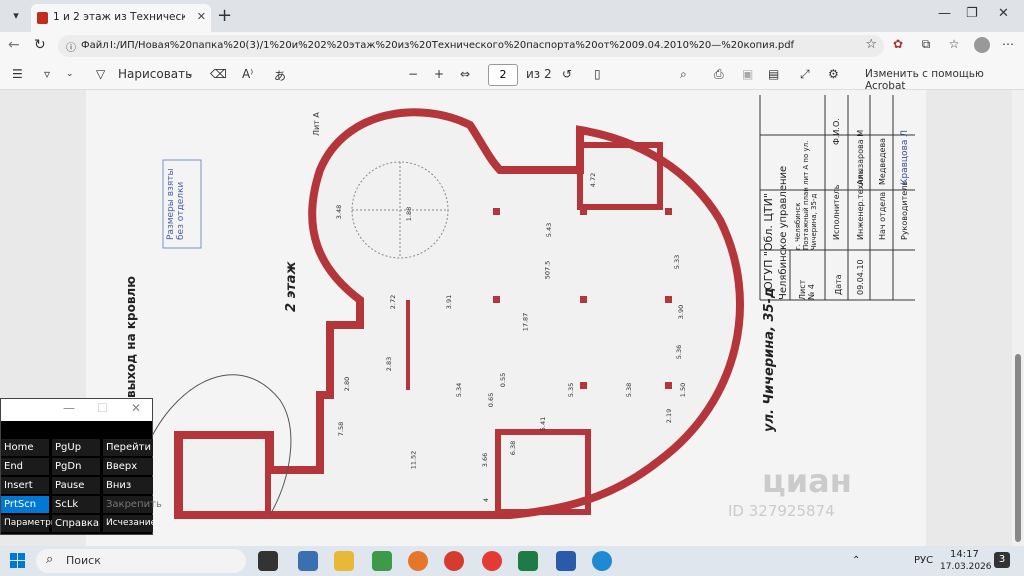 The image size is (1024, 576). What do you see at coordinates (860, 157) in the screenshot?
I see `stamp-name-1: Алызарова М` at bounding box center [860, 157].